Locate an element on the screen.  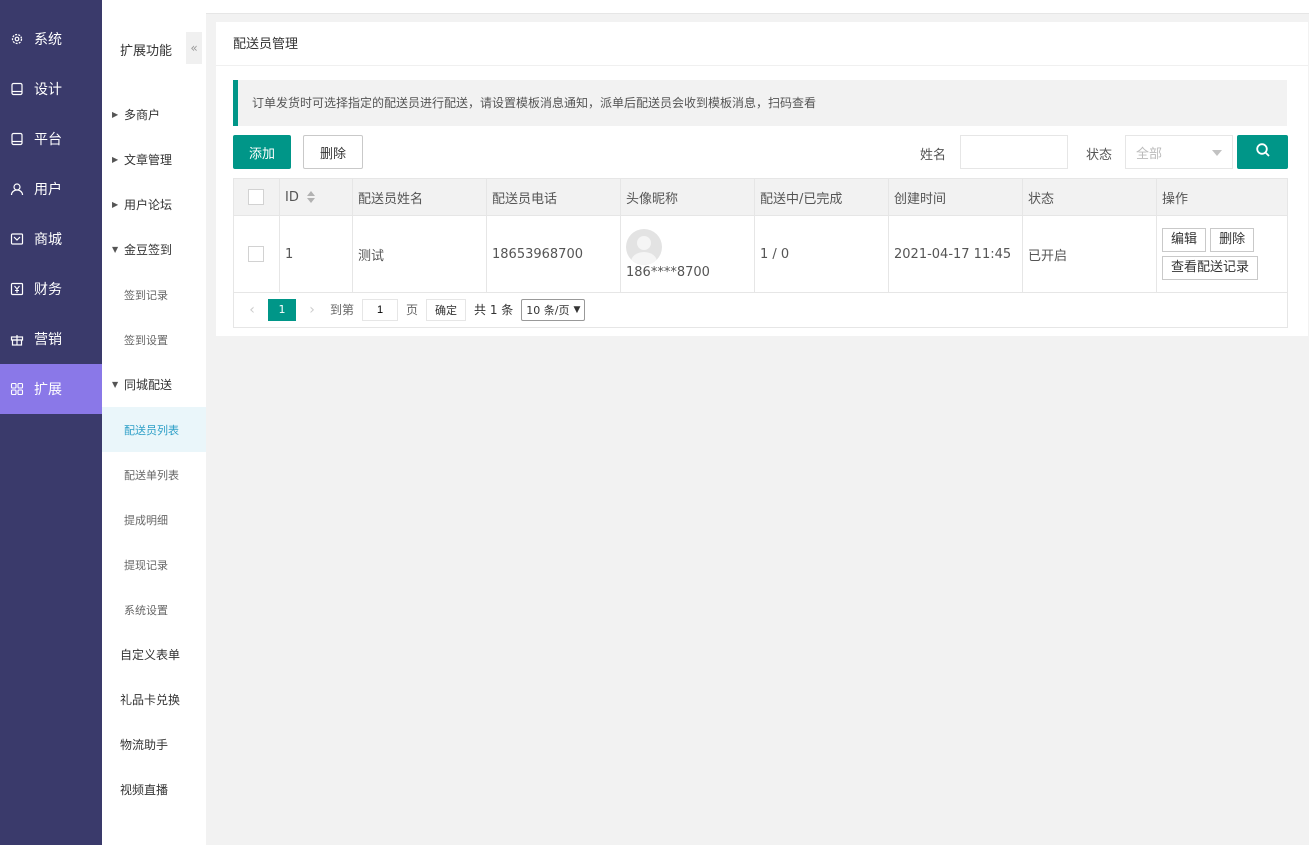
main-sidebar: 系统 设计 平台 用户 商城 财务 营销 扩展 is located at coordinates (51, 422).